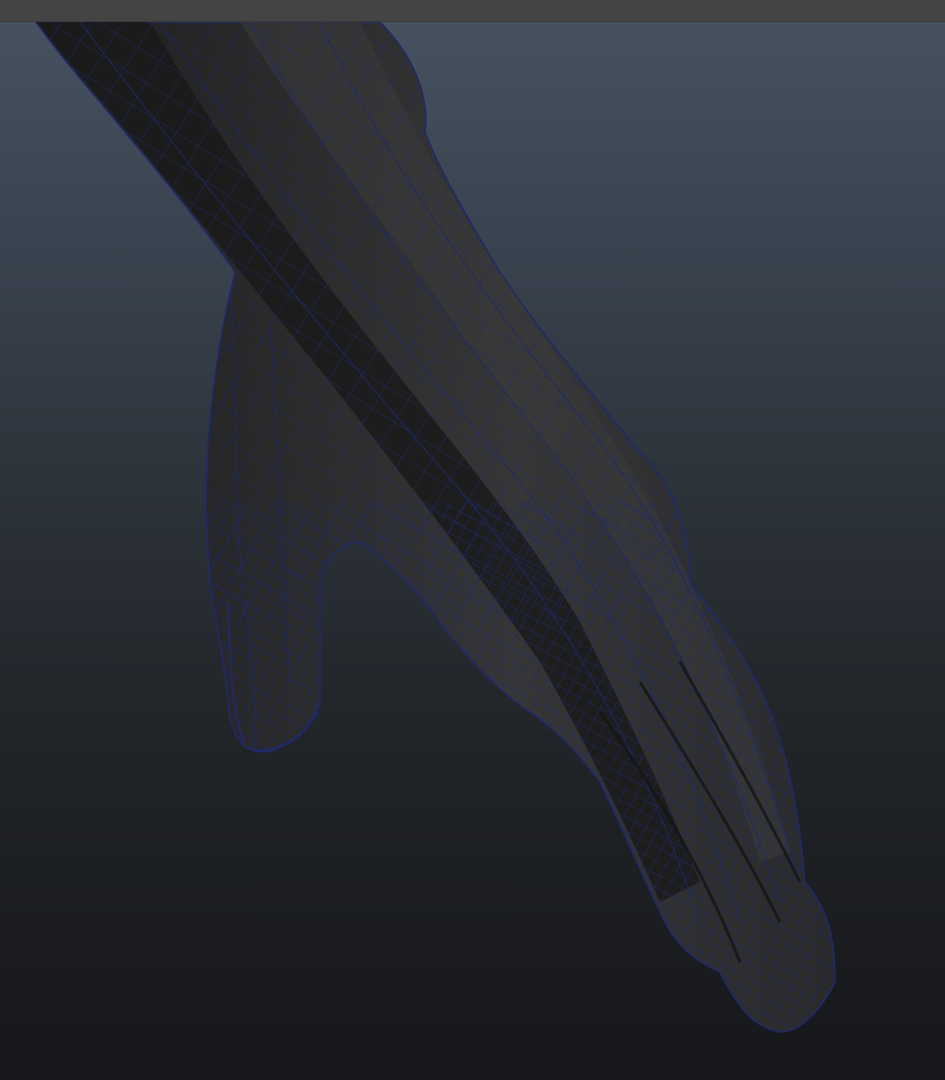 The height and width of the screenshot is (1080, 945). I want to click on viewport-menu-strip, so click(472, 11).